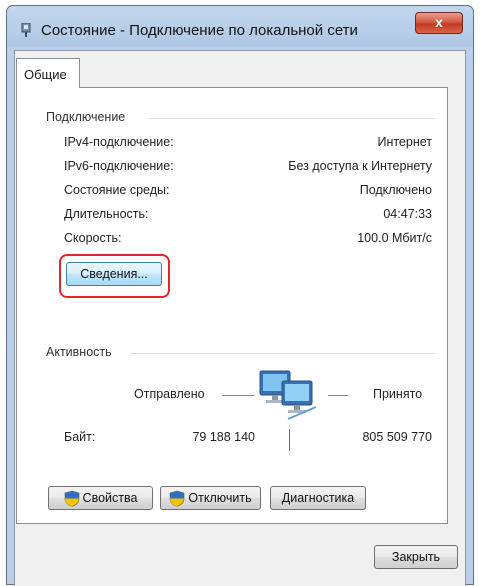  I want to click on close-button: Закрыть, so click(416, 557).